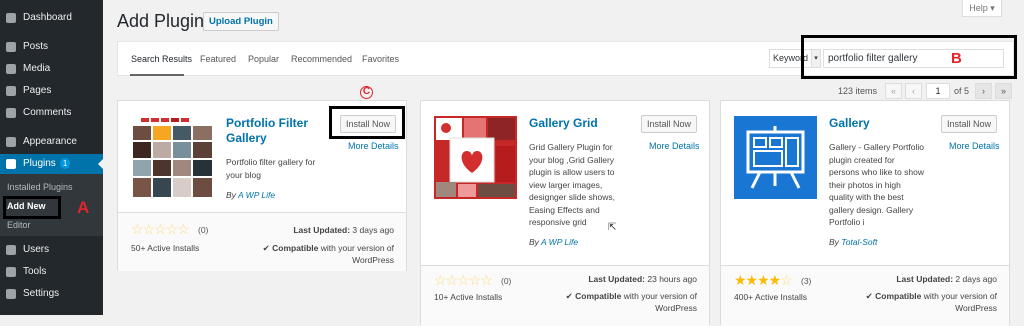  What do you see at coordinates (41, 293) in the screenshot?
I see `sidebar-item-label: Settings` at bounding box center [41, 293].